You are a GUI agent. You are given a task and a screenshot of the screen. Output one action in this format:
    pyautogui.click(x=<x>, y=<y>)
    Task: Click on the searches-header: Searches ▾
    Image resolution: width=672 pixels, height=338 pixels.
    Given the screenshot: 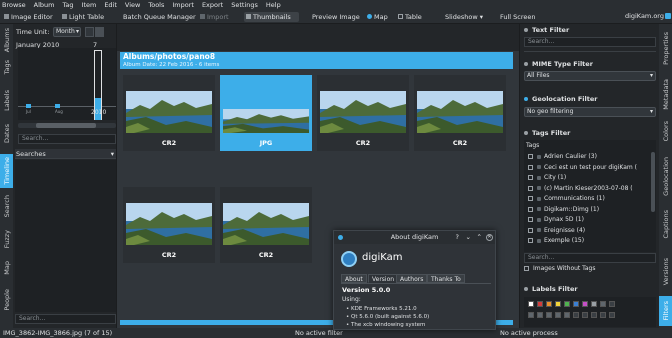 What is the action you would take?
    pyautogui.click(x=65, y=154)
    